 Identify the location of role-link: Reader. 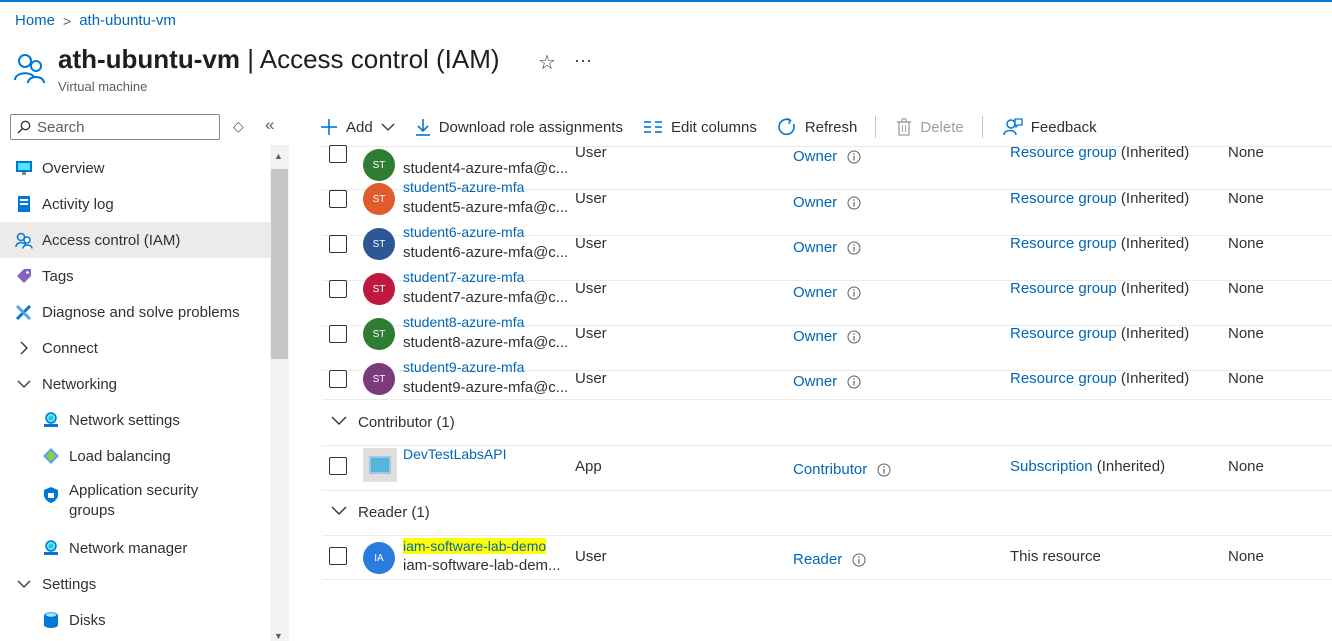
(817, 559).